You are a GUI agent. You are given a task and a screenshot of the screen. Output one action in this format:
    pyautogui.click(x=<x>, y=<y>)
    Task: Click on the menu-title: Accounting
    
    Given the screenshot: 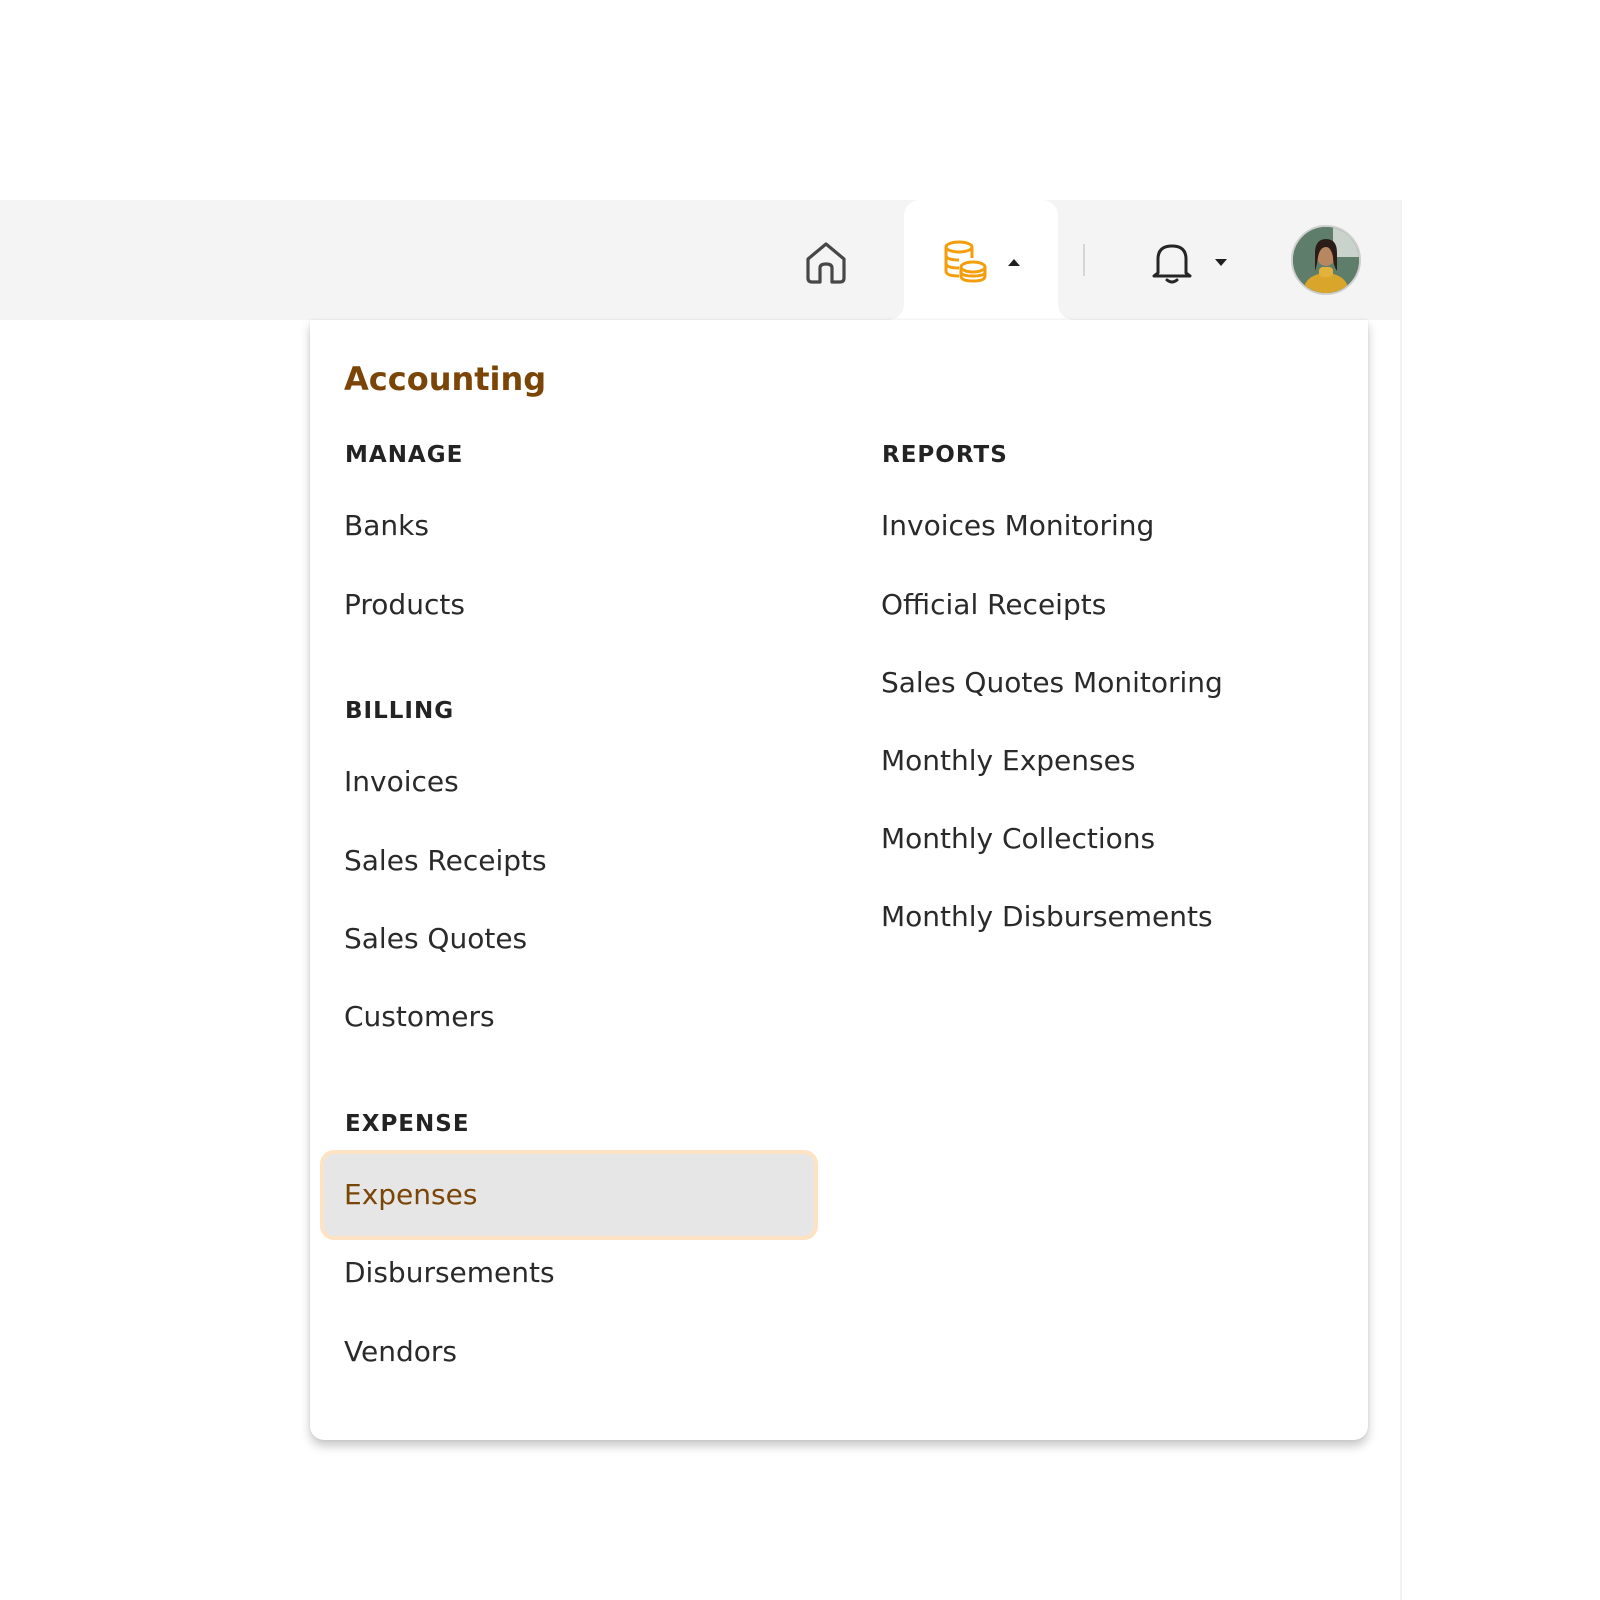 What is the action you would take?
    pyautogui.click(x=445, y=379)
    